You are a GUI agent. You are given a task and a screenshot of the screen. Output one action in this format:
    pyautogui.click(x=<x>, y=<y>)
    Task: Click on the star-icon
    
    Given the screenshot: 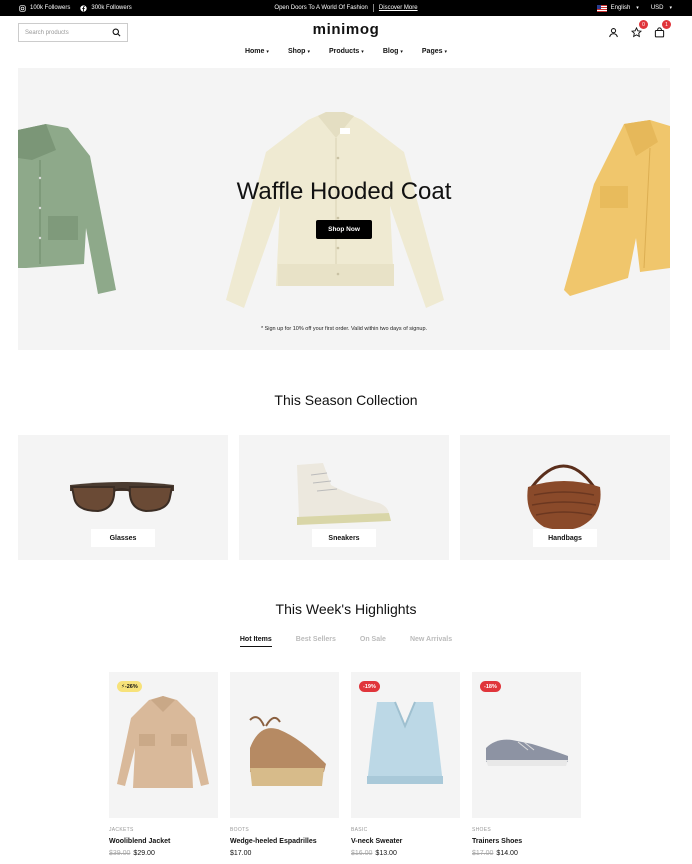 What is the action you would take?
    pyautogui.click(x=636, y=32)
    